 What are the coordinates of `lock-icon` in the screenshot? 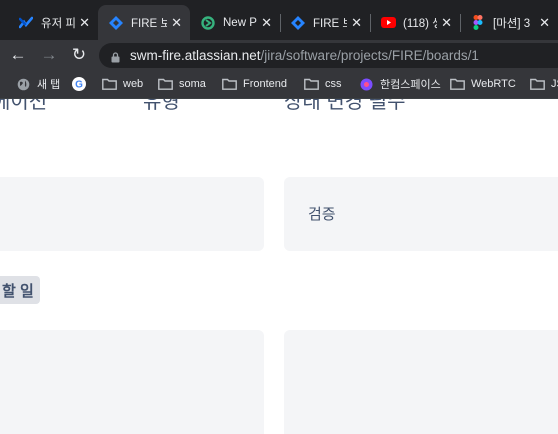 It's located at (115, 59).